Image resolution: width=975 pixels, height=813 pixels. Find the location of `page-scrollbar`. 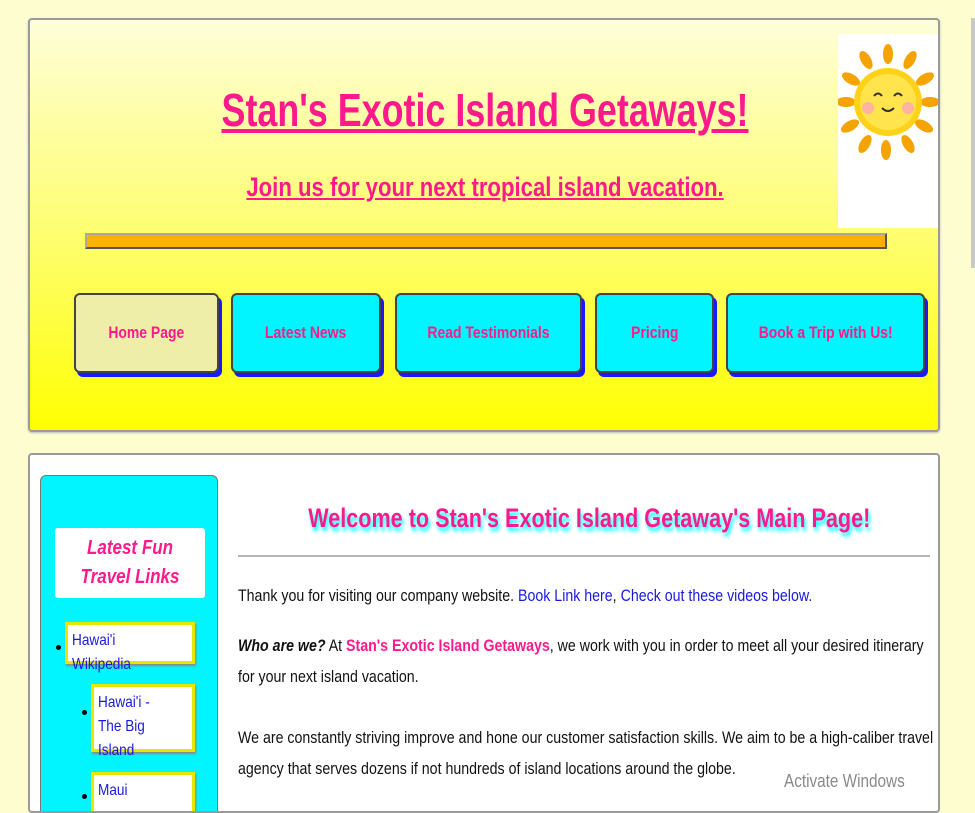

page-scrollbar is located at coordinates (973, 143).